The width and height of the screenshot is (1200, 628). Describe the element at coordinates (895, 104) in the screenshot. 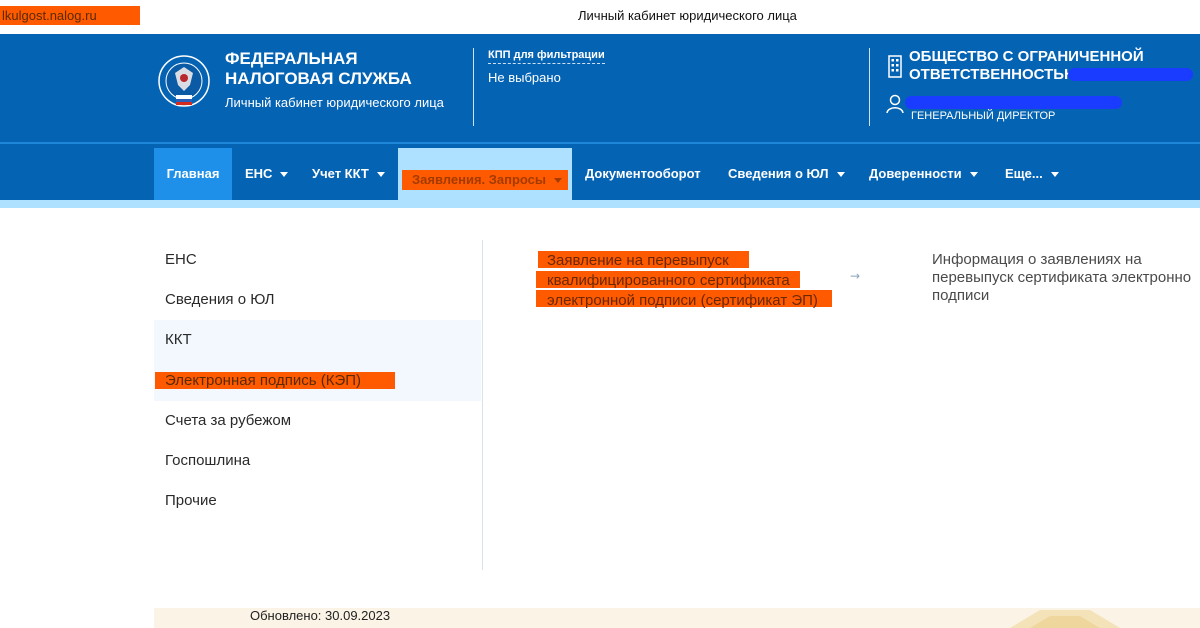

I see `user-icon` at that location.